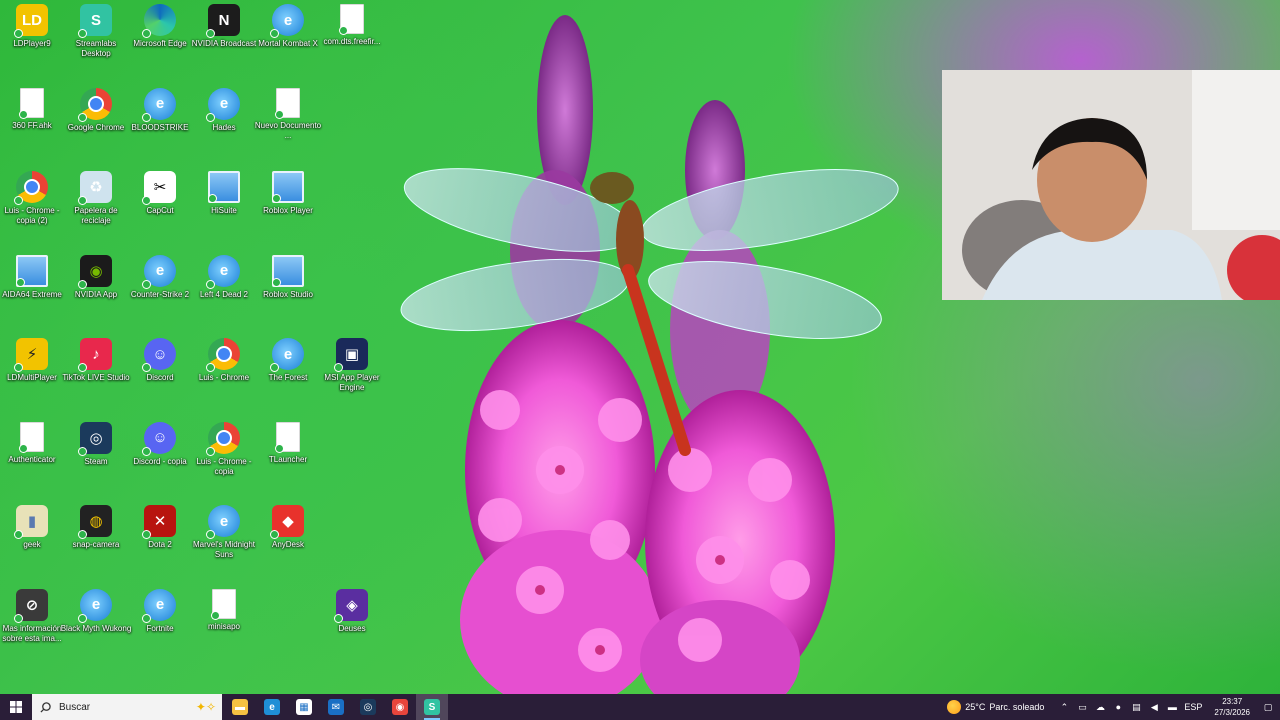 The height and width of the screenshot is (720, 1280). I want to click on notification-icon: ▢, so click(1268, 707).